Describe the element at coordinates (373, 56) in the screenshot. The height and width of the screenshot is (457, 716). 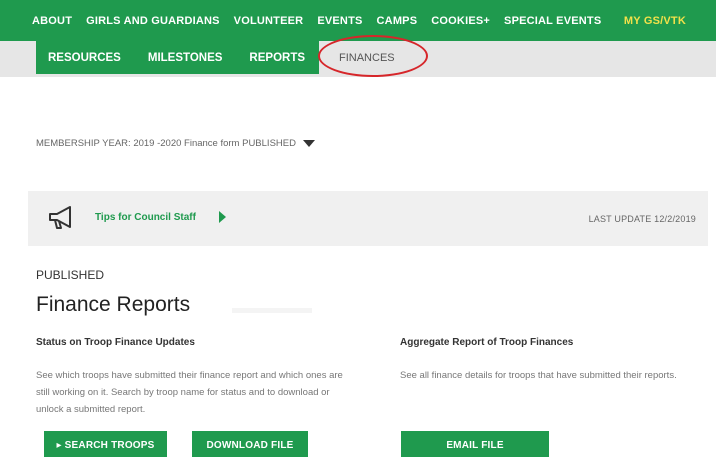
I see `highlight-circle` at that location.